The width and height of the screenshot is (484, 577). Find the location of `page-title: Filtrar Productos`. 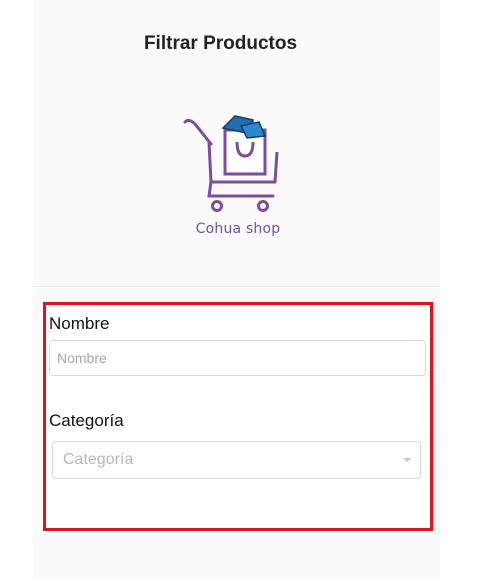

page-title: Filtrar Productos is located at coordinates (220, 43).